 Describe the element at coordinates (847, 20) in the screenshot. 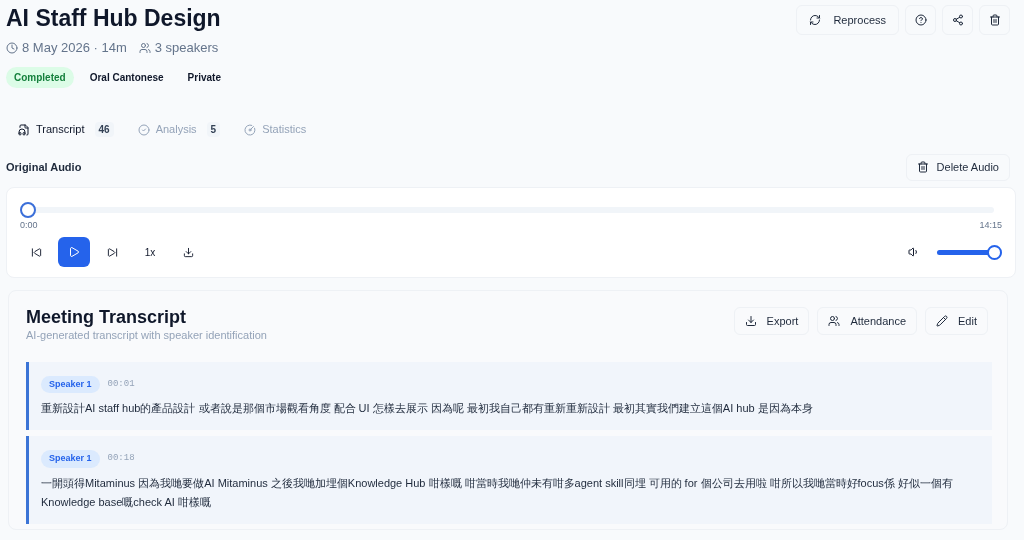

I see `reprocess-button: Reprocess` at that location.